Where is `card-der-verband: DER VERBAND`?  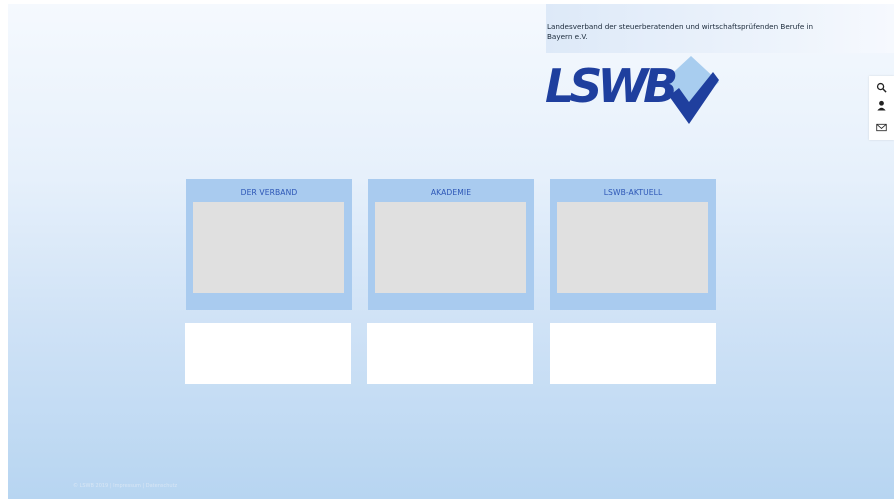 card-der-verband: DER VERBAND is located at coordinates (269, 244).